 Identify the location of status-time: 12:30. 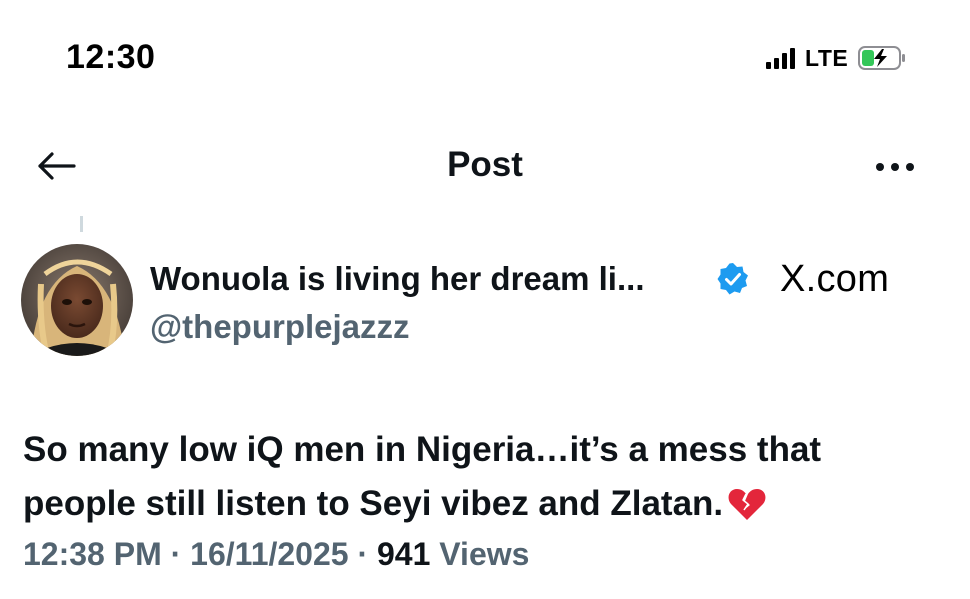
(111, 57).